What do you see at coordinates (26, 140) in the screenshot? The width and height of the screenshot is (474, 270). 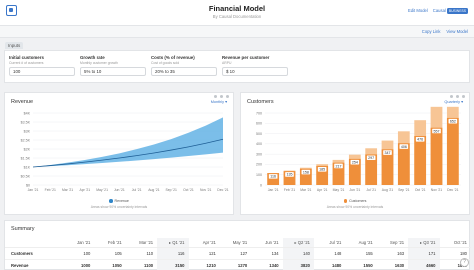 I see `y-tick-label: $2.5K` at bounding box center [26, 140].